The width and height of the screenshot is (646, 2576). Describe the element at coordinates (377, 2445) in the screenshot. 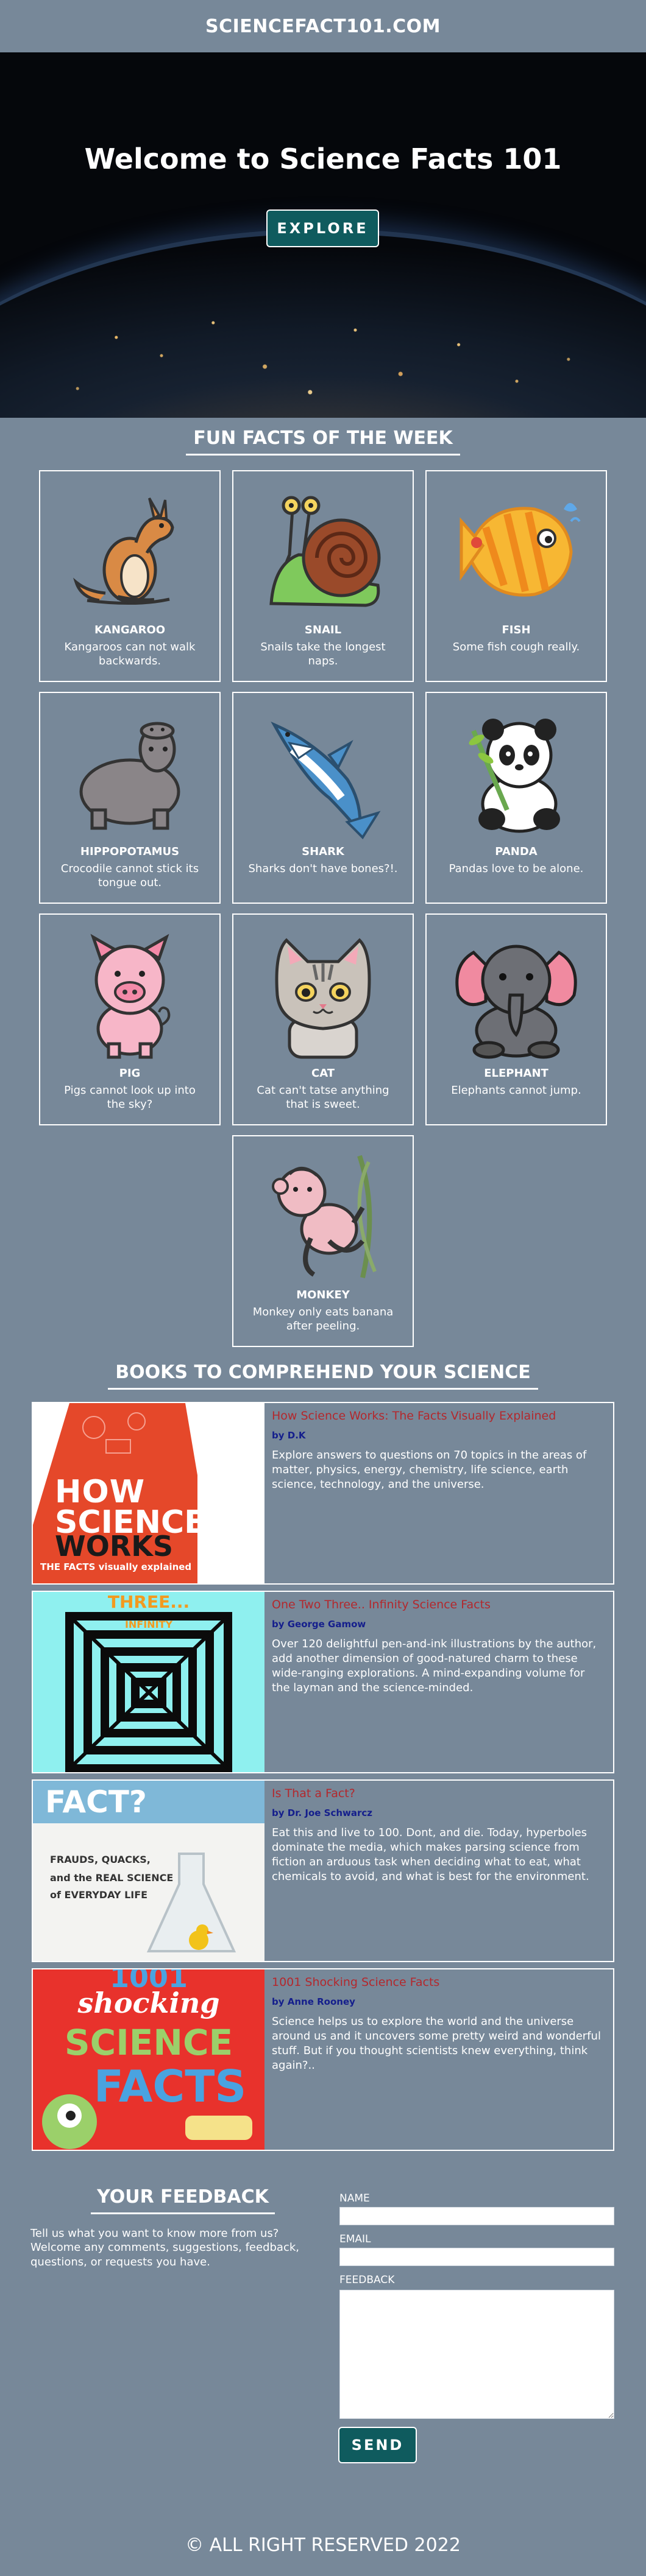

I see `send-button: SEND` at that location.